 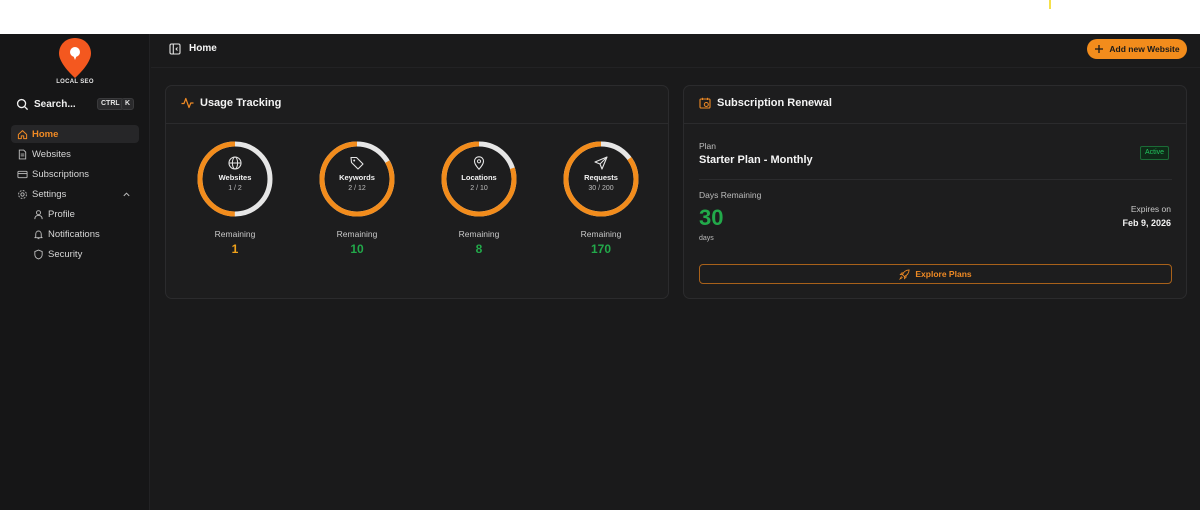 What do you see at coordinates (479, 249) in the screenshot?
I see `remaining-value: 8` at bounding box center [479, 249].